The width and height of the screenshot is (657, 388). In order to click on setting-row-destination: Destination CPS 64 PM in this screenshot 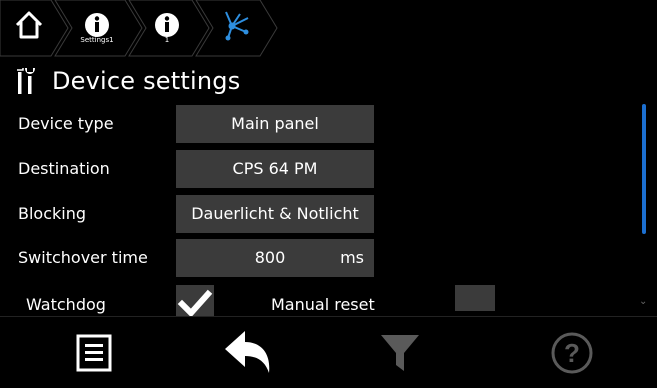, I will do `click(320, 169)`.